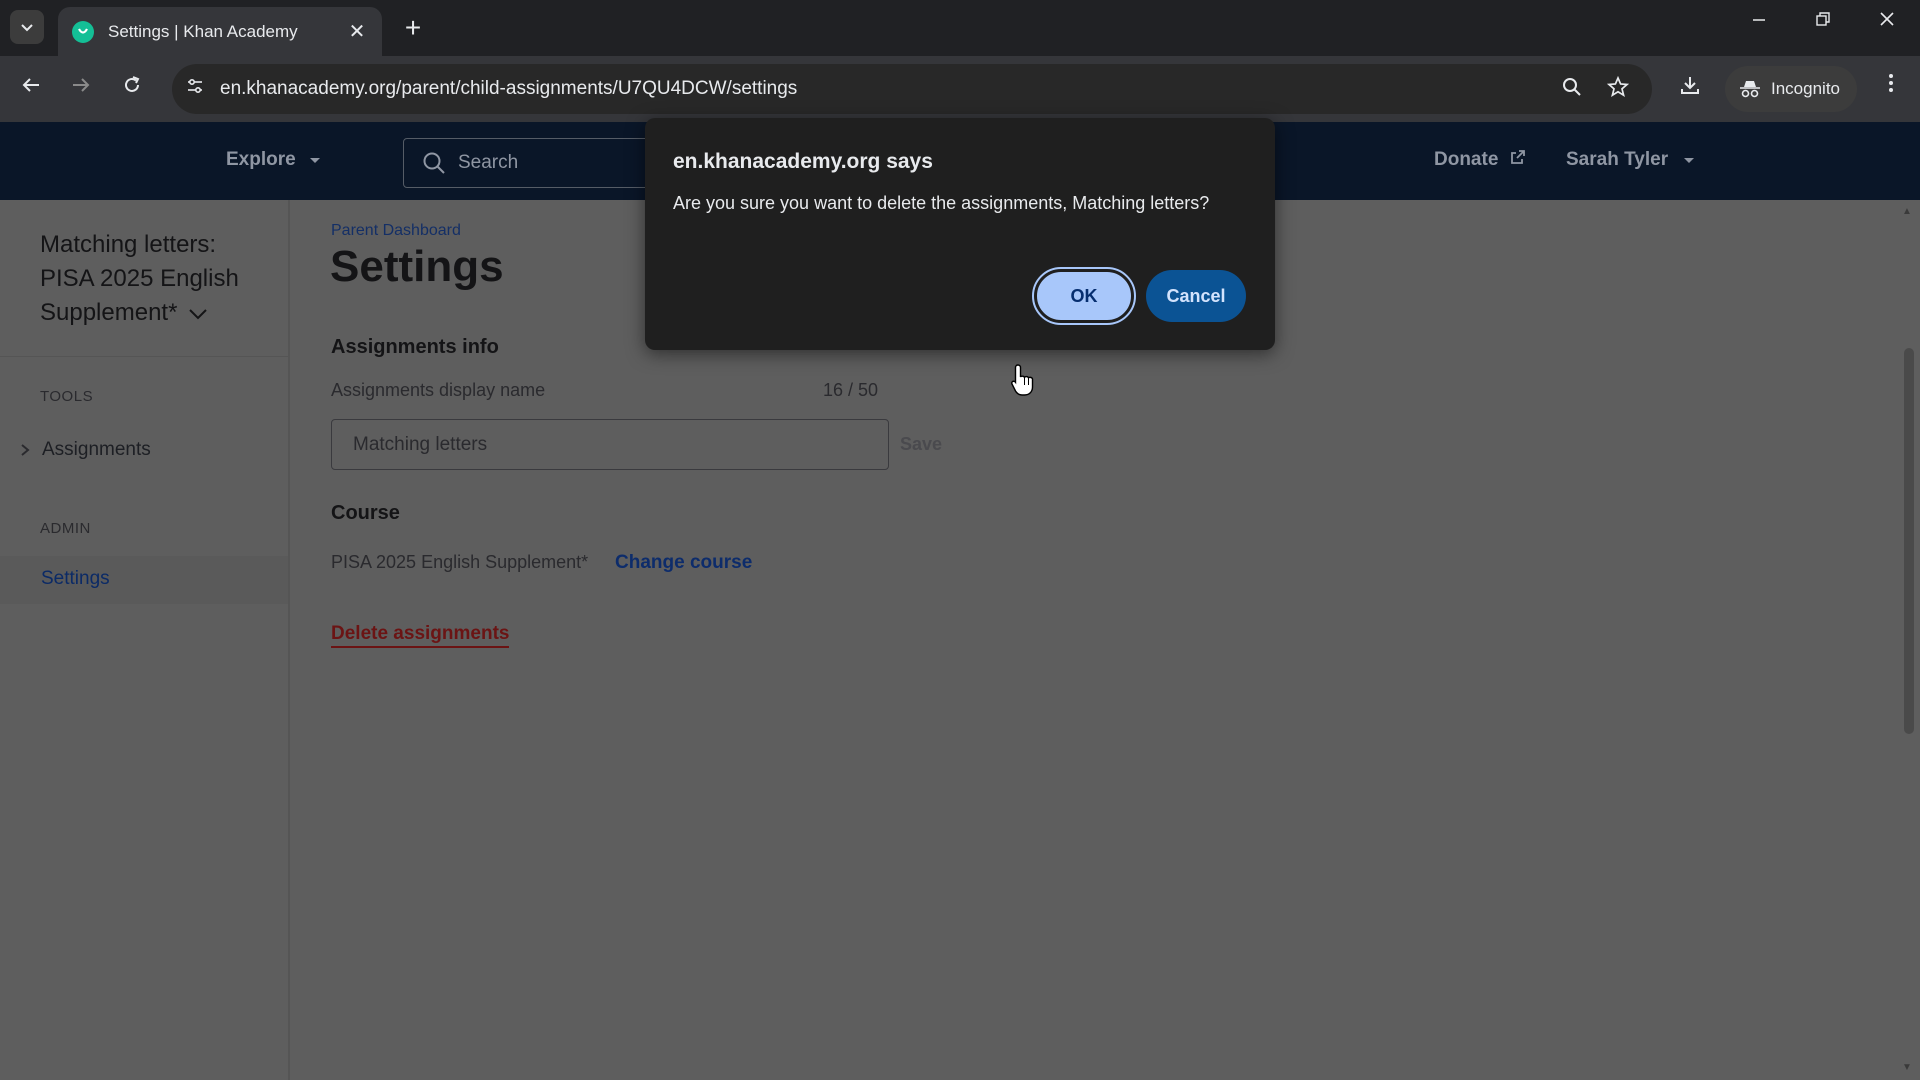 This screenshot has width=1920, height=1080. I want to click on forward-arrow-icon, so click(81, 88).